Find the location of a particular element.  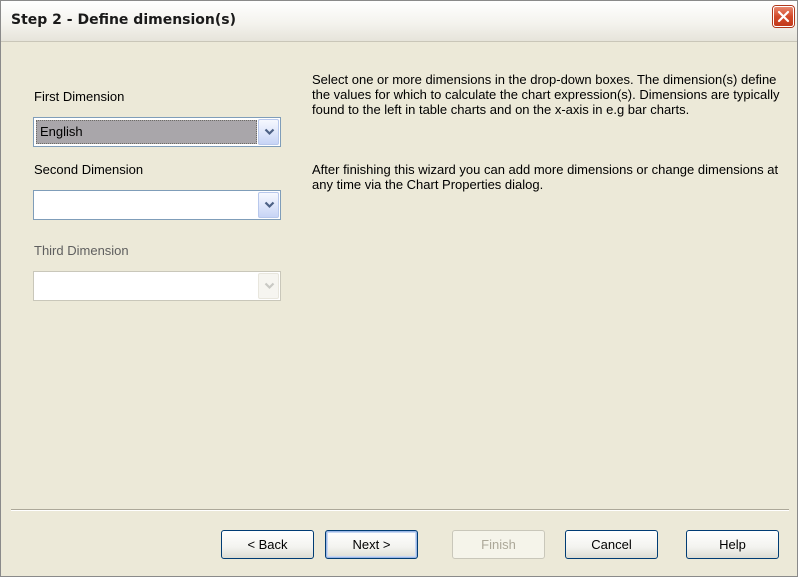

second-dimension-dropdown-button is located at coordinates (268, 205).